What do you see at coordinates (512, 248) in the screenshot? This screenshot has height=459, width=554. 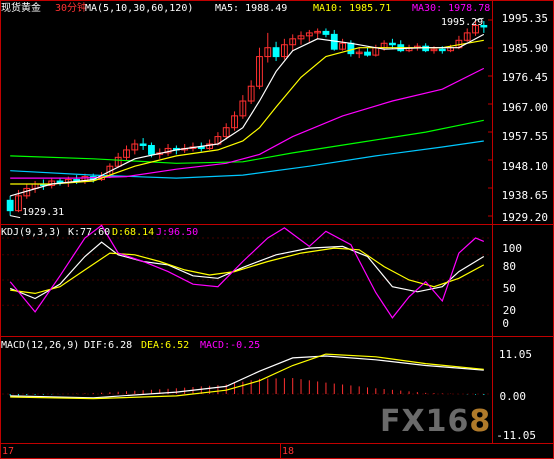 I see `kdj-tick: 100` at bounding box center [512, 248].